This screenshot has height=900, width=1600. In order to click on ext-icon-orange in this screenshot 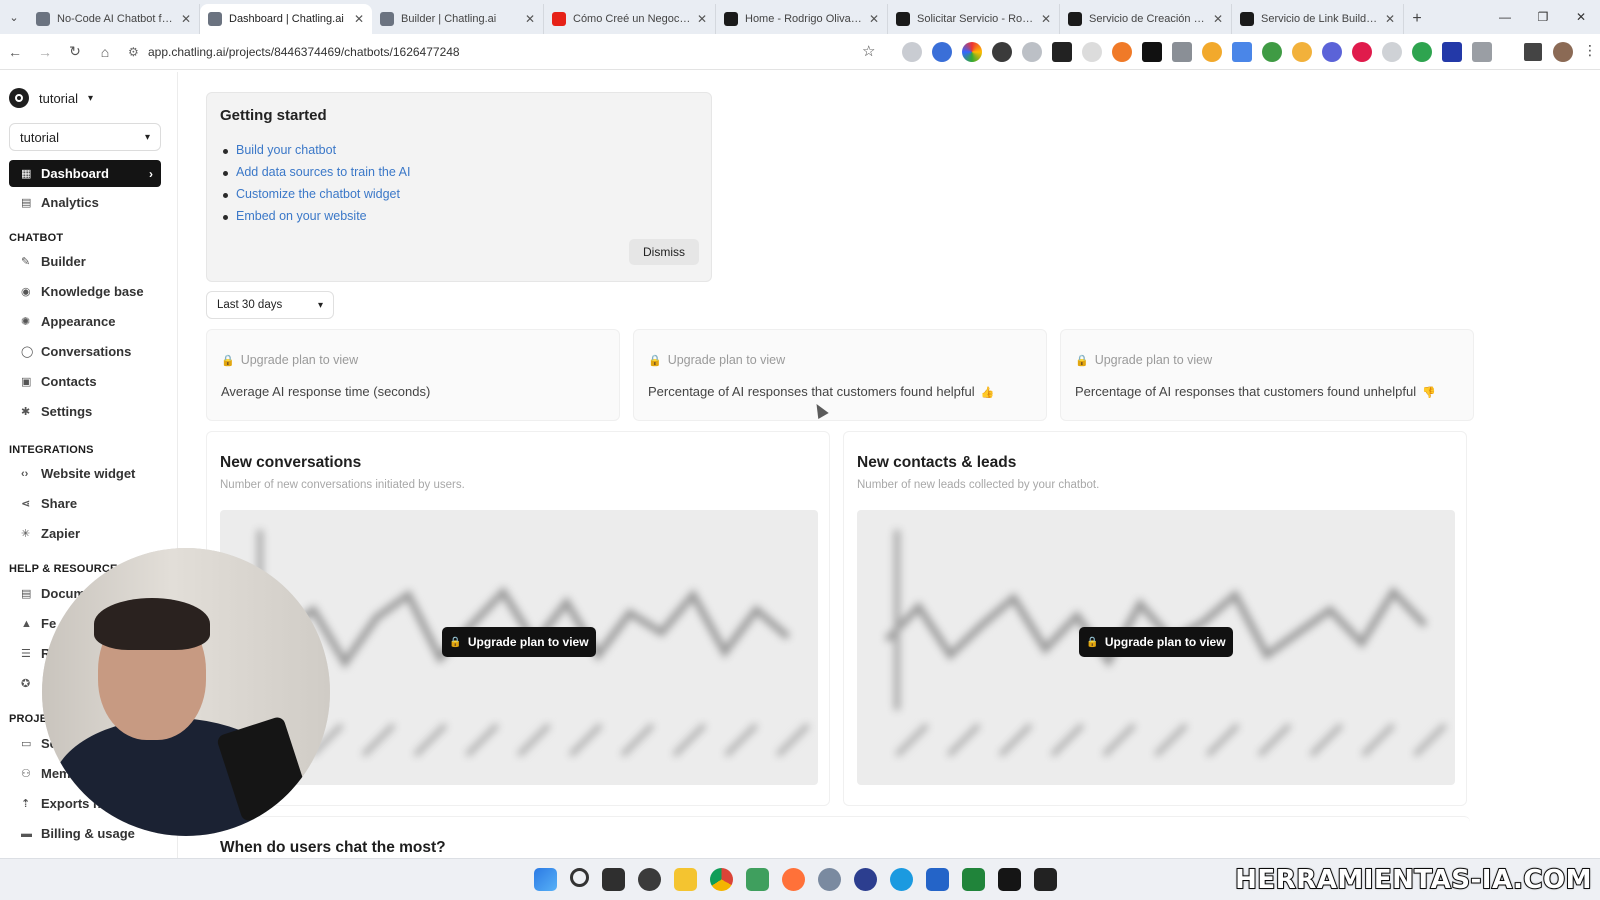, I will do `click(1122, 52)`.